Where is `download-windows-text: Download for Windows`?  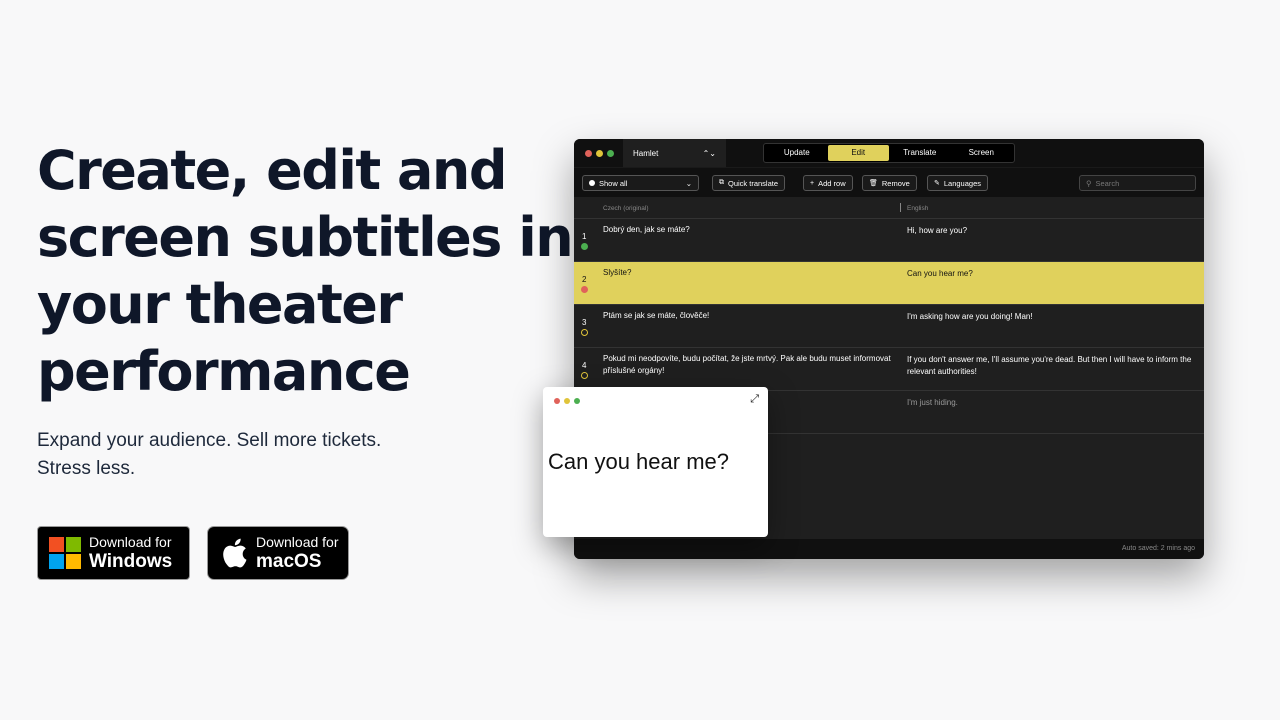
download-windows-text: Download for Windows is located at coordinates (130, 553).